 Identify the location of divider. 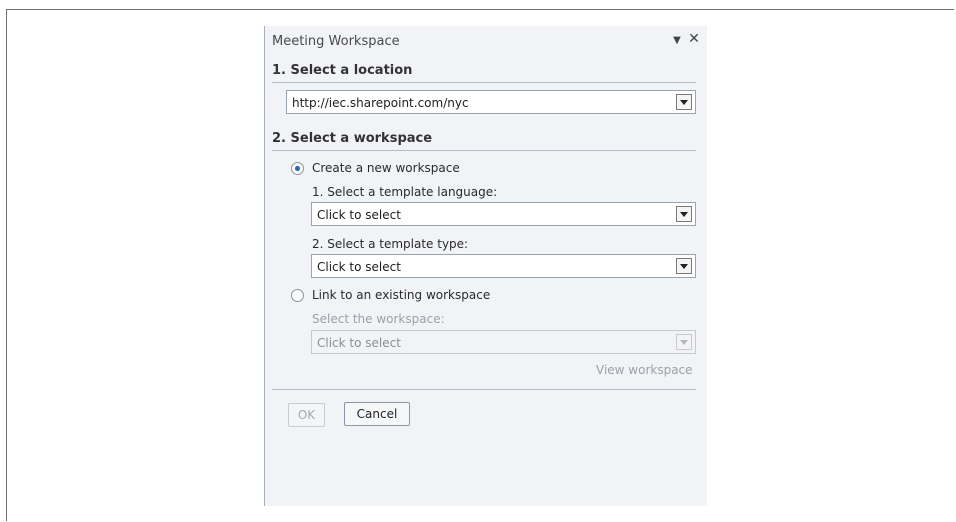
(484, 389).